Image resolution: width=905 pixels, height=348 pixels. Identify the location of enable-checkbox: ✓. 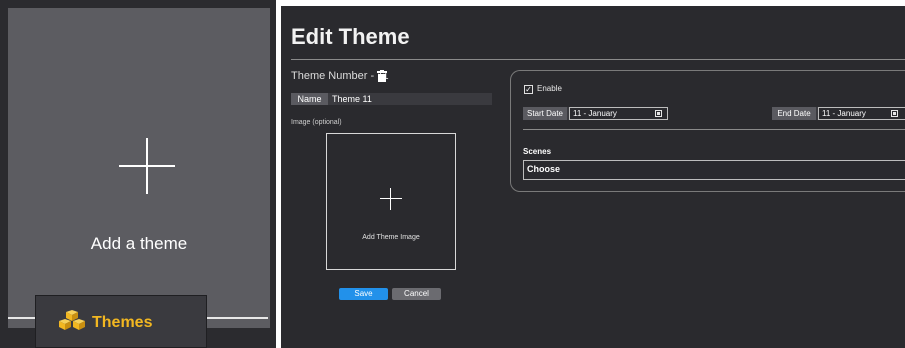
(528, 89).